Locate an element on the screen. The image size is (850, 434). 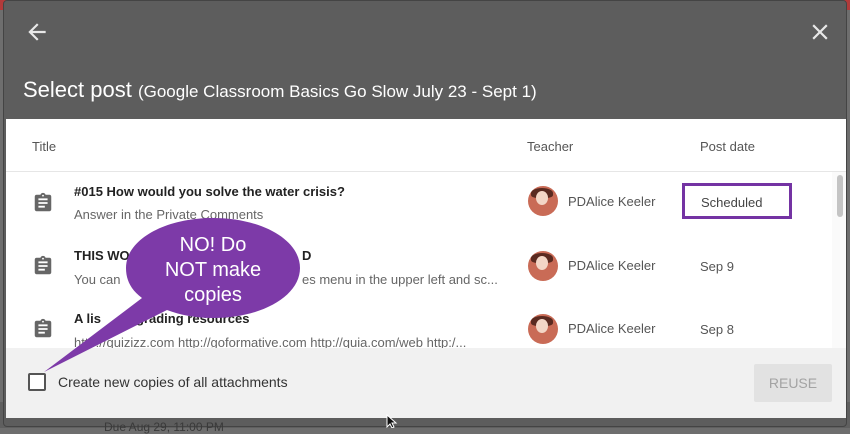
copy-attachments-label: Create new copies of all attachments is located at coordinates (173, 382).